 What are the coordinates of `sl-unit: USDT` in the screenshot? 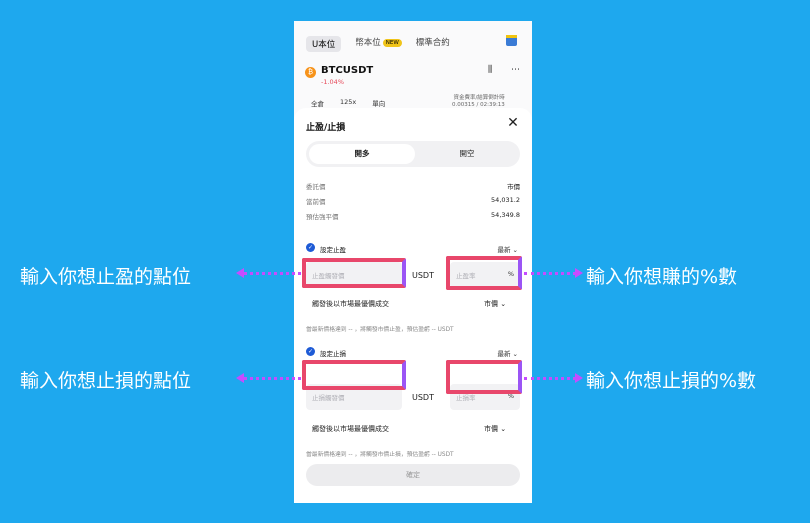 It's located at (423, 397).